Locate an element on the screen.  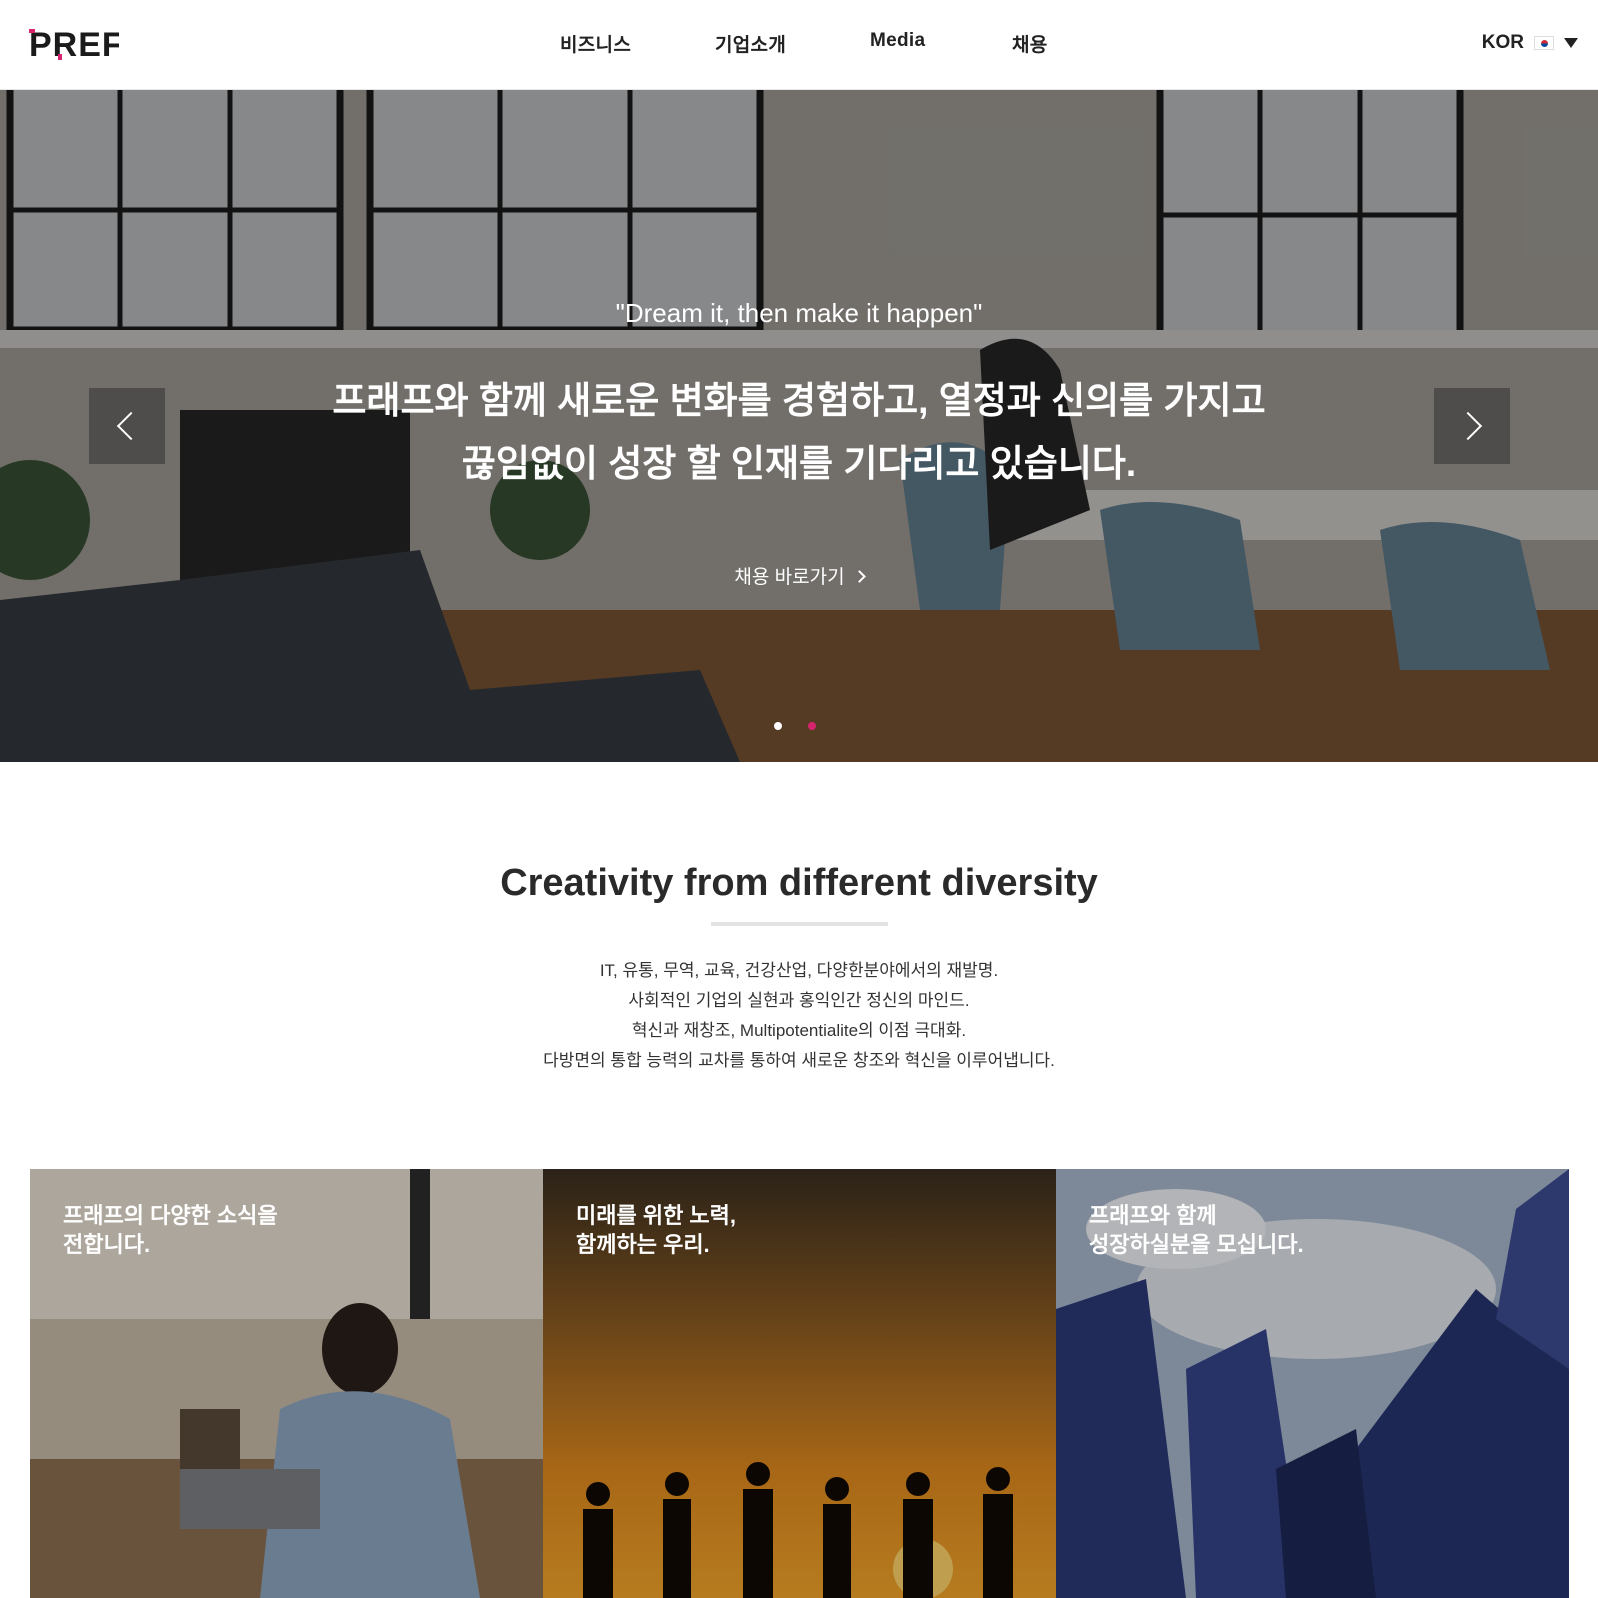
svg-text: PREF is located at coordinates (74, 44).